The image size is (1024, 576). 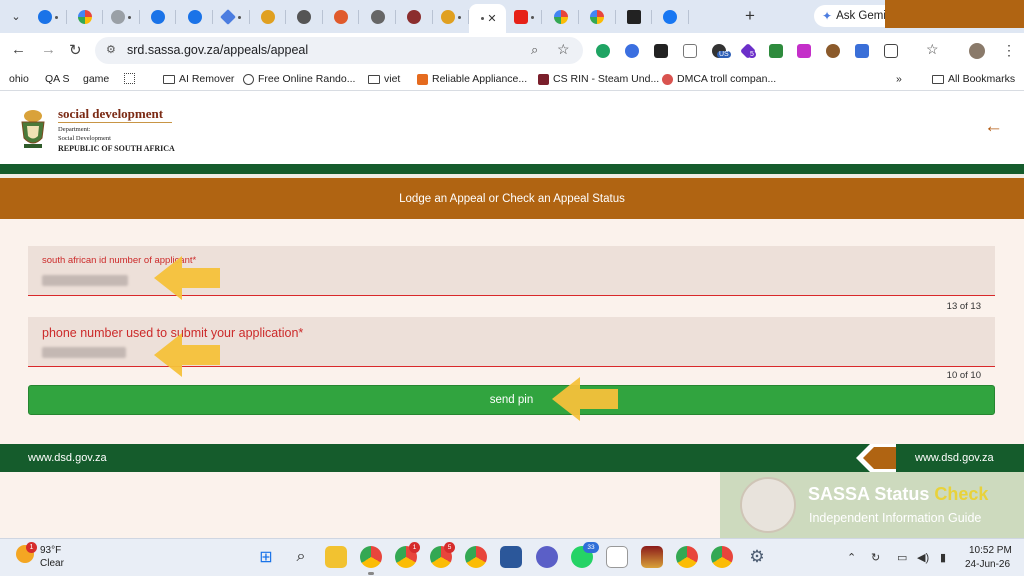 I want to click on extensions-puzzle-icon, so click(x=891, y=51).